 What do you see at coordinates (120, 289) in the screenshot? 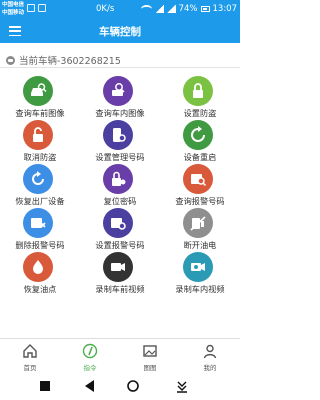
I see `command-label: 录制车前视频` at bounding box center [120, 289].